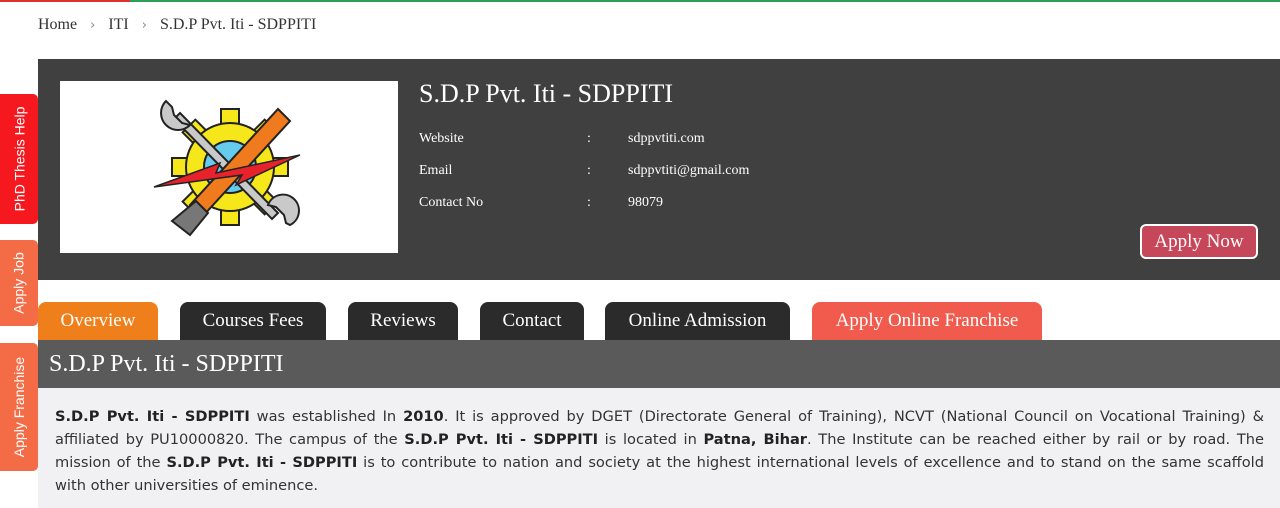  Describe the element at coordinates (562, 139) in the screenshot. I see `website-row: Website : sdppvtiti.com` at that location.